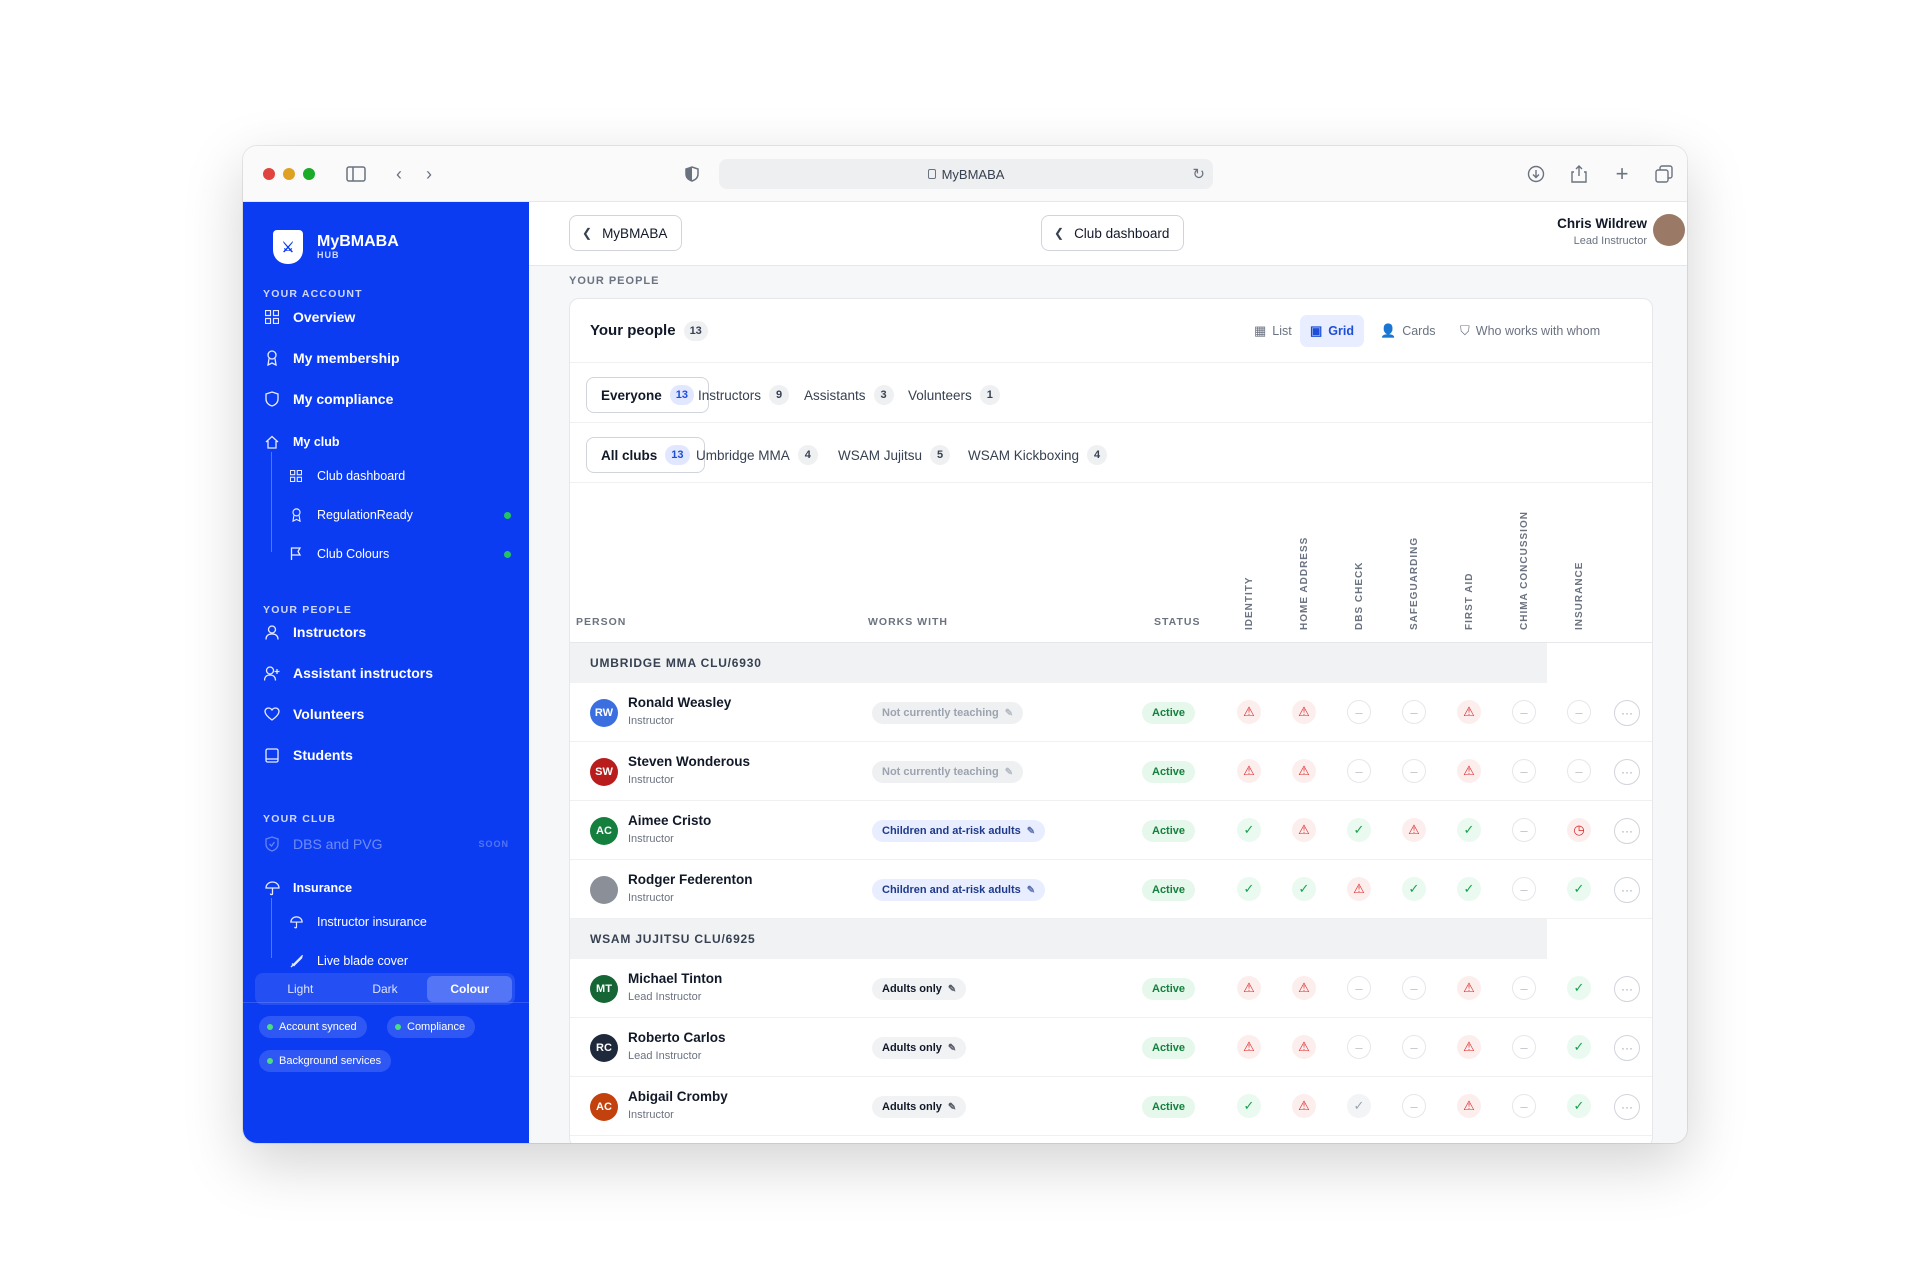  I want to click on filter-umbridge-mma: Umbridge MMA 4, so click(757, 455).